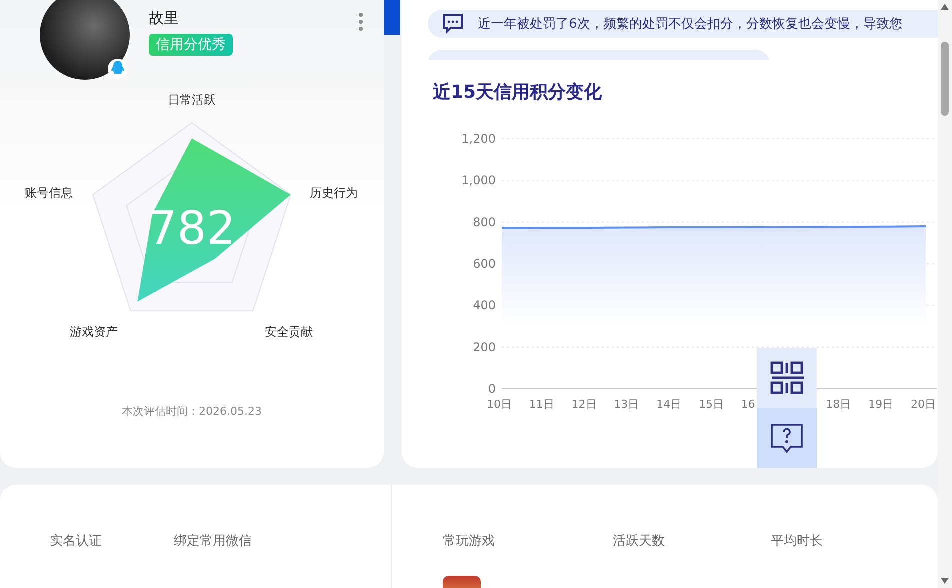  Describe the element at coordinates (492, 389) in the screenshot. I see `y-axis-label: 0` at that location.